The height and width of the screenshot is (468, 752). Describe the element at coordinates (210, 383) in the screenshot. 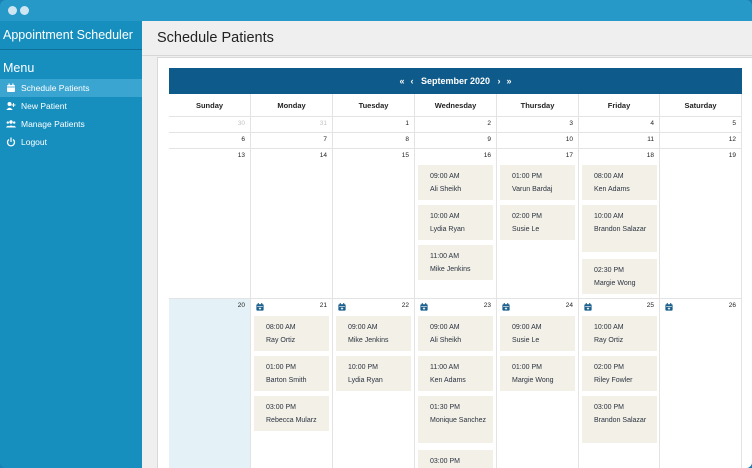

I see `day-cell: 20` at that location.